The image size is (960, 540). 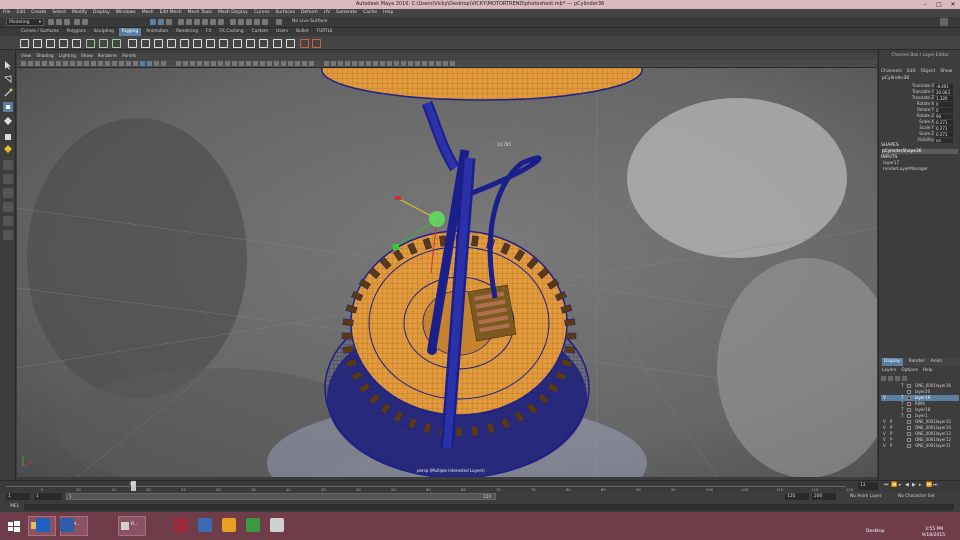 What do you see at coordinates (917, 362) in the screenshot?
I see `layer-editor-tab: Render` at bounding box center [917, 362].